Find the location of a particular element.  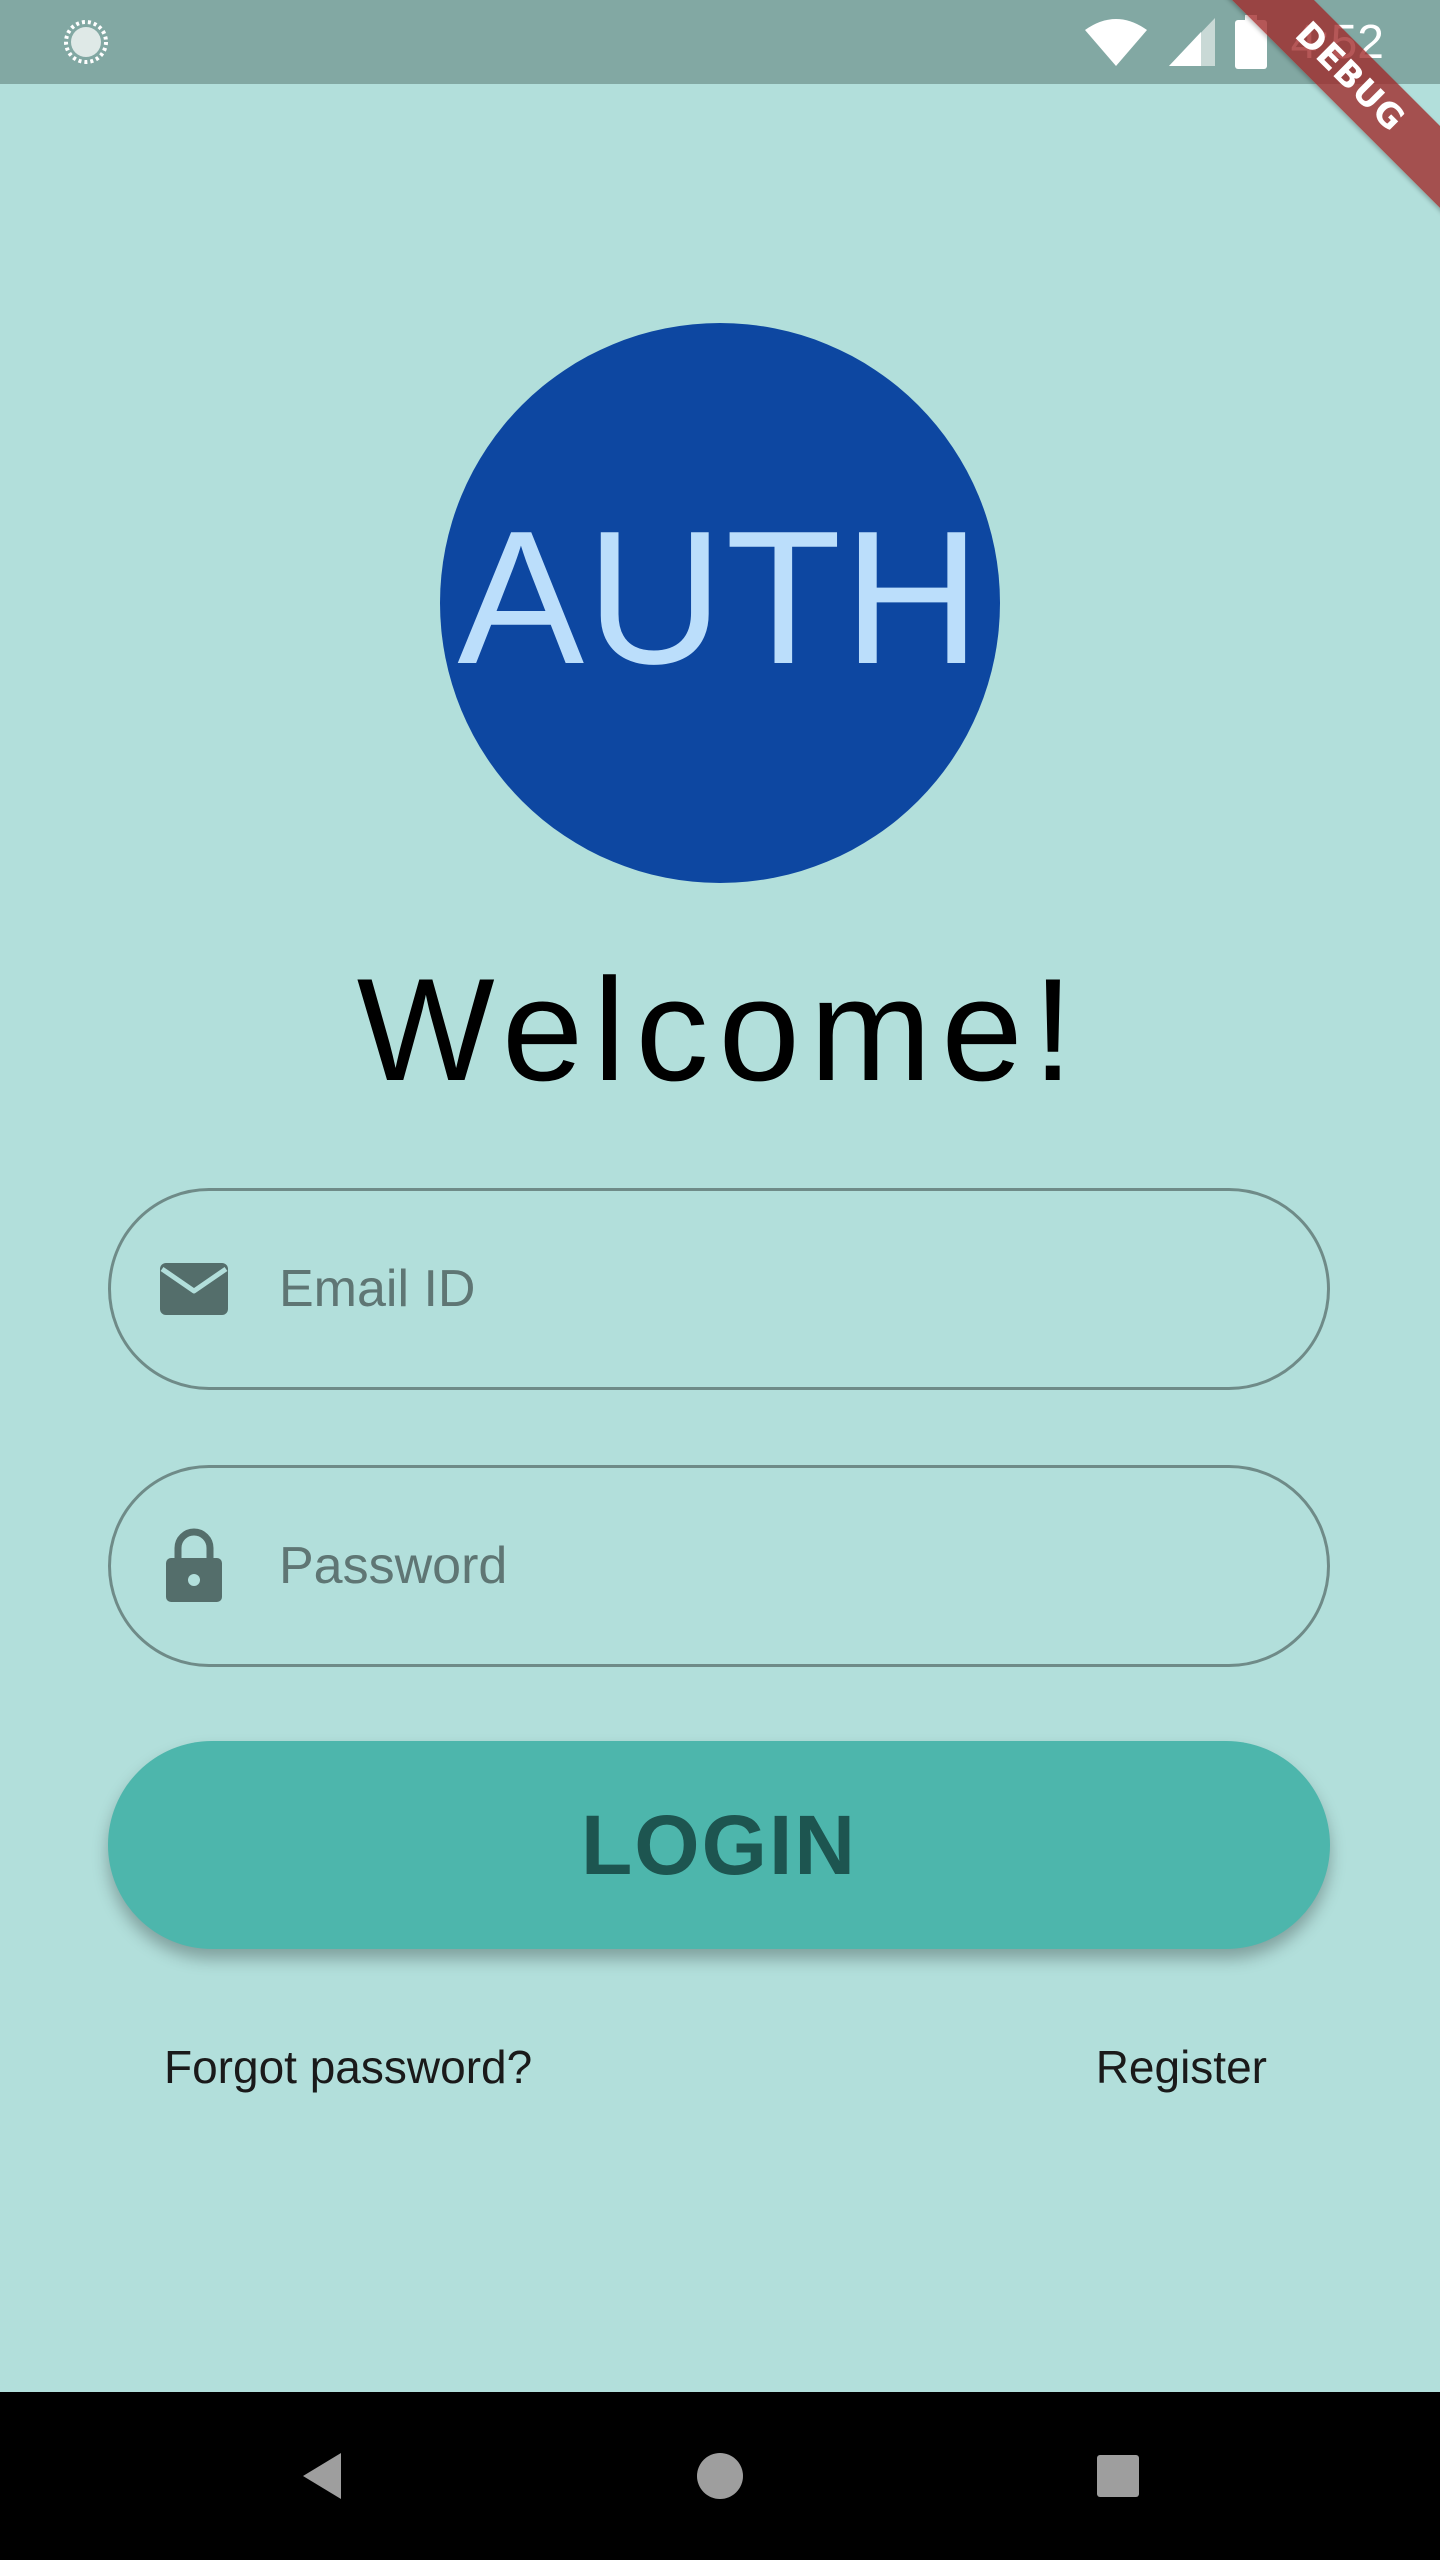

password-field is located at coordinates (719, 1566).